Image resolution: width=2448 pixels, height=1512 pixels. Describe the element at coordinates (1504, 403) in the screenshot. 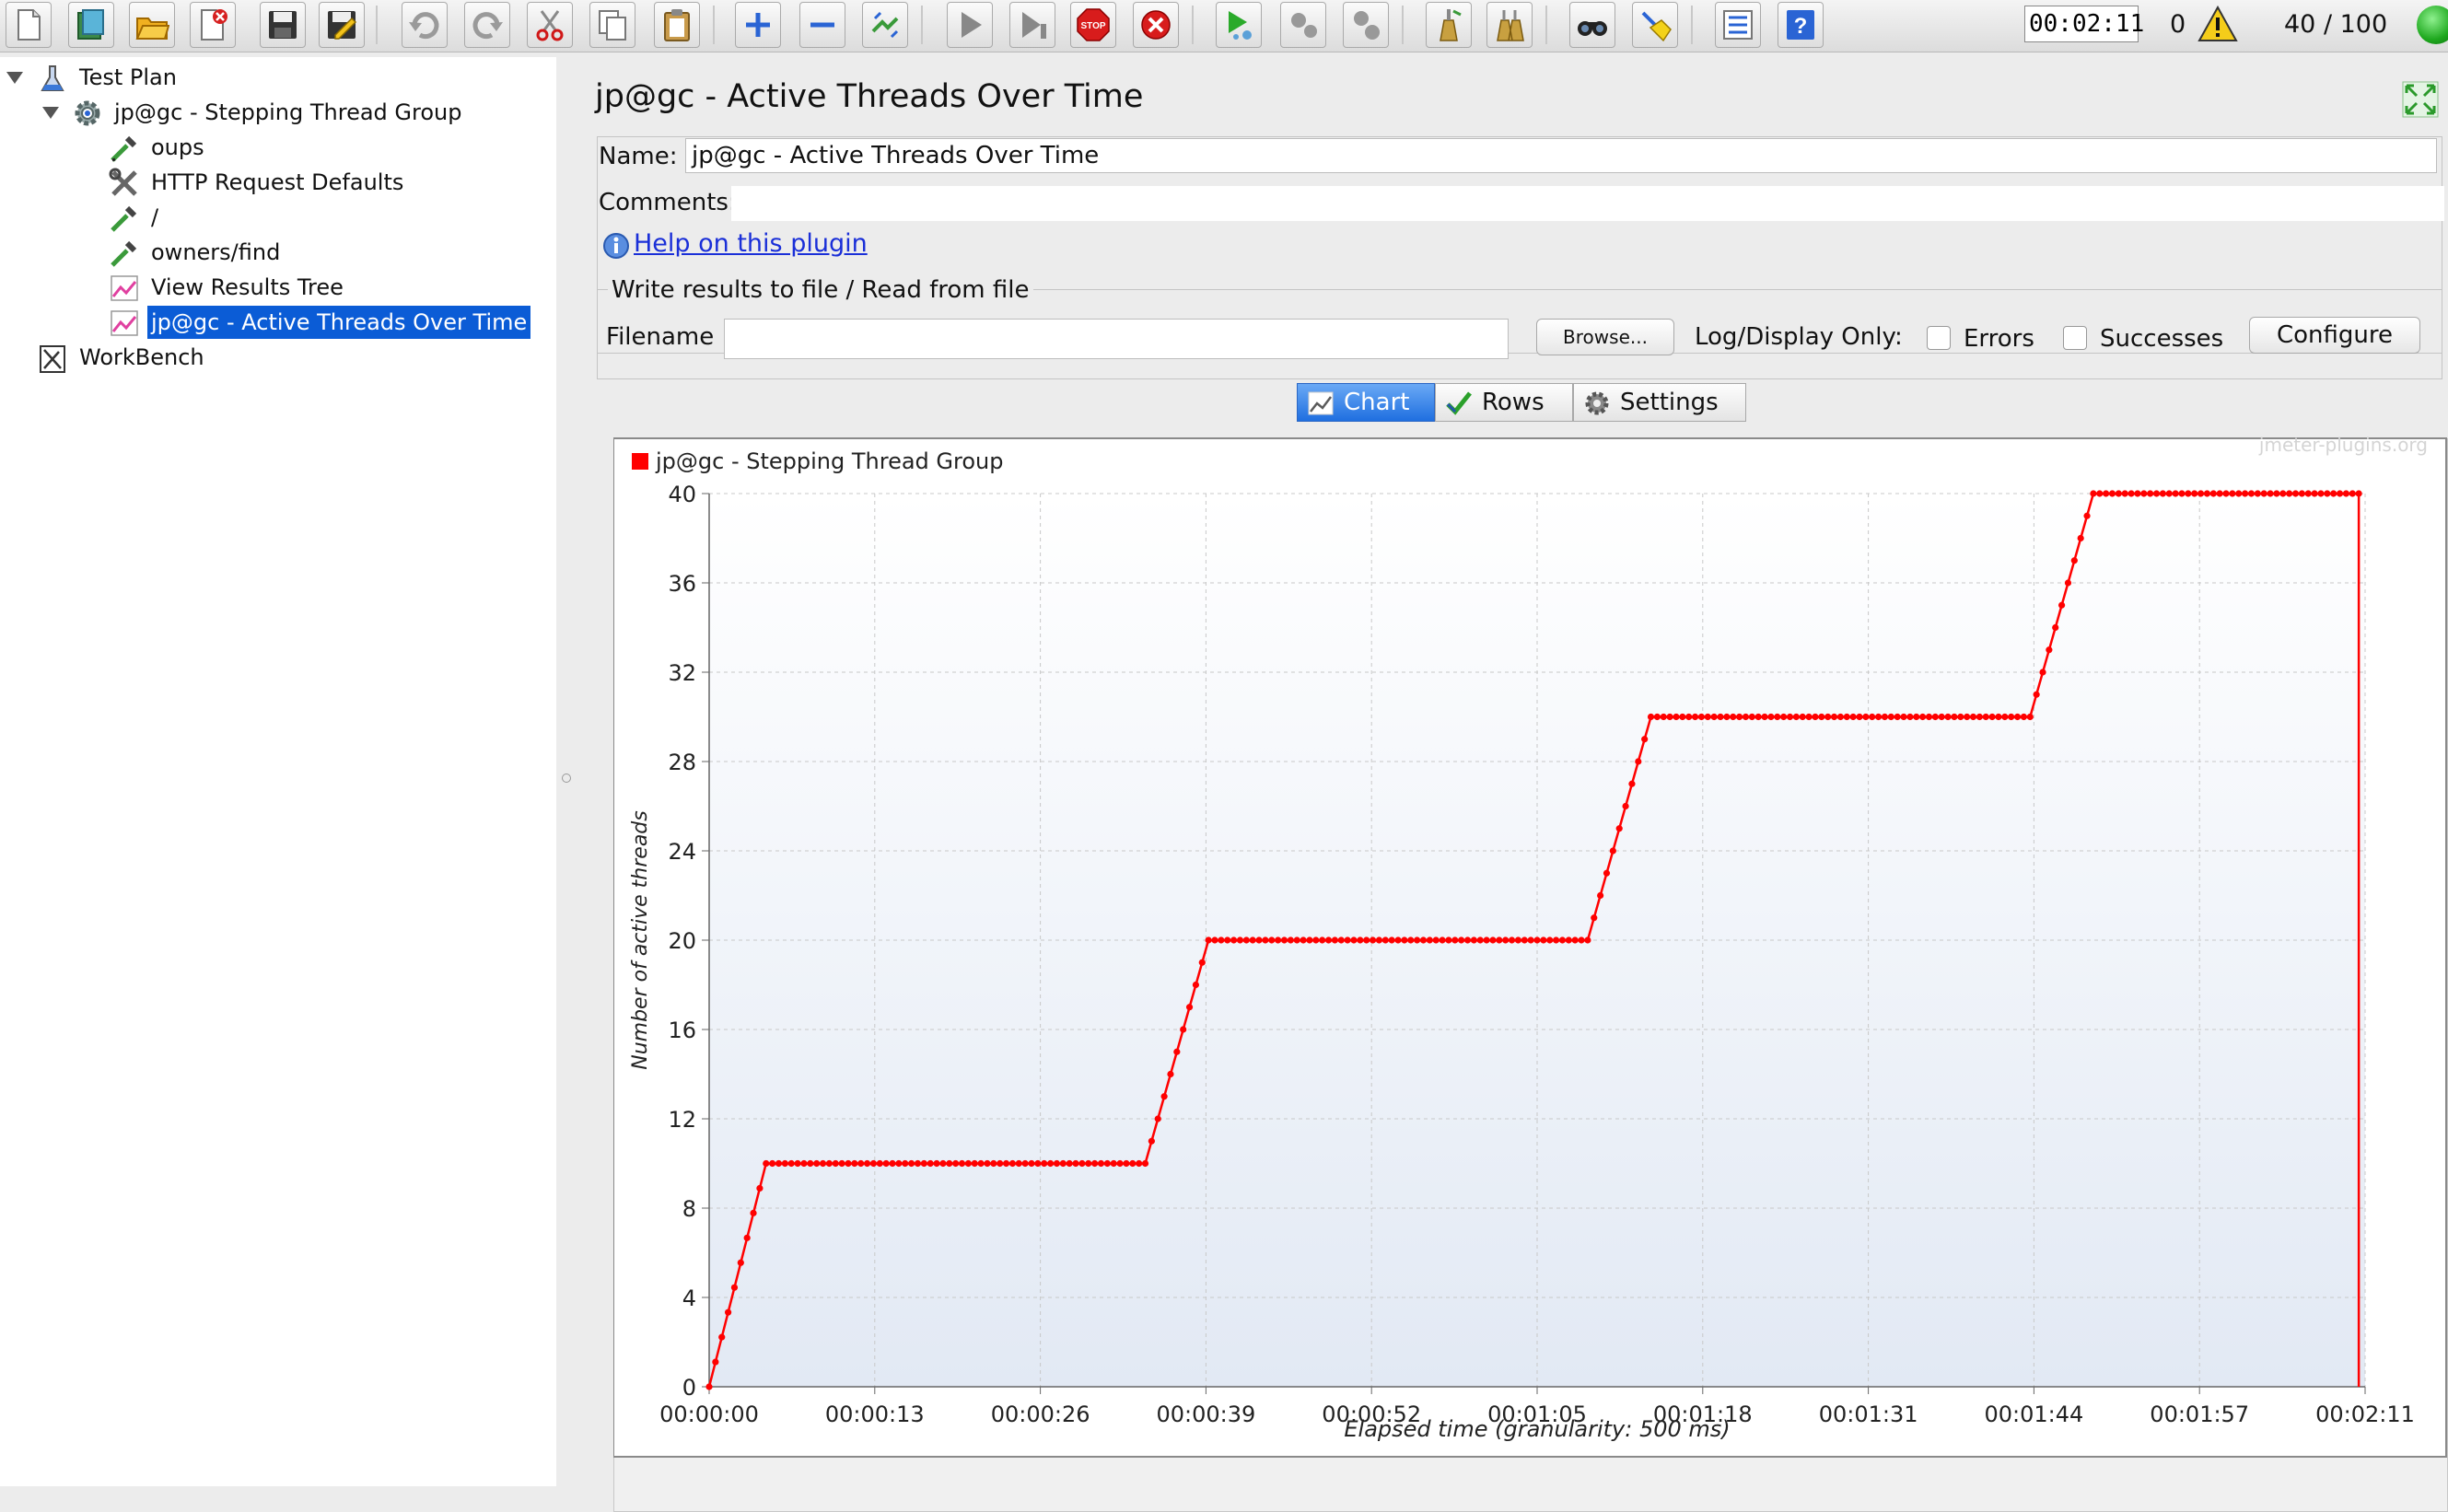

I see `tab-rows: Rows` at that location.